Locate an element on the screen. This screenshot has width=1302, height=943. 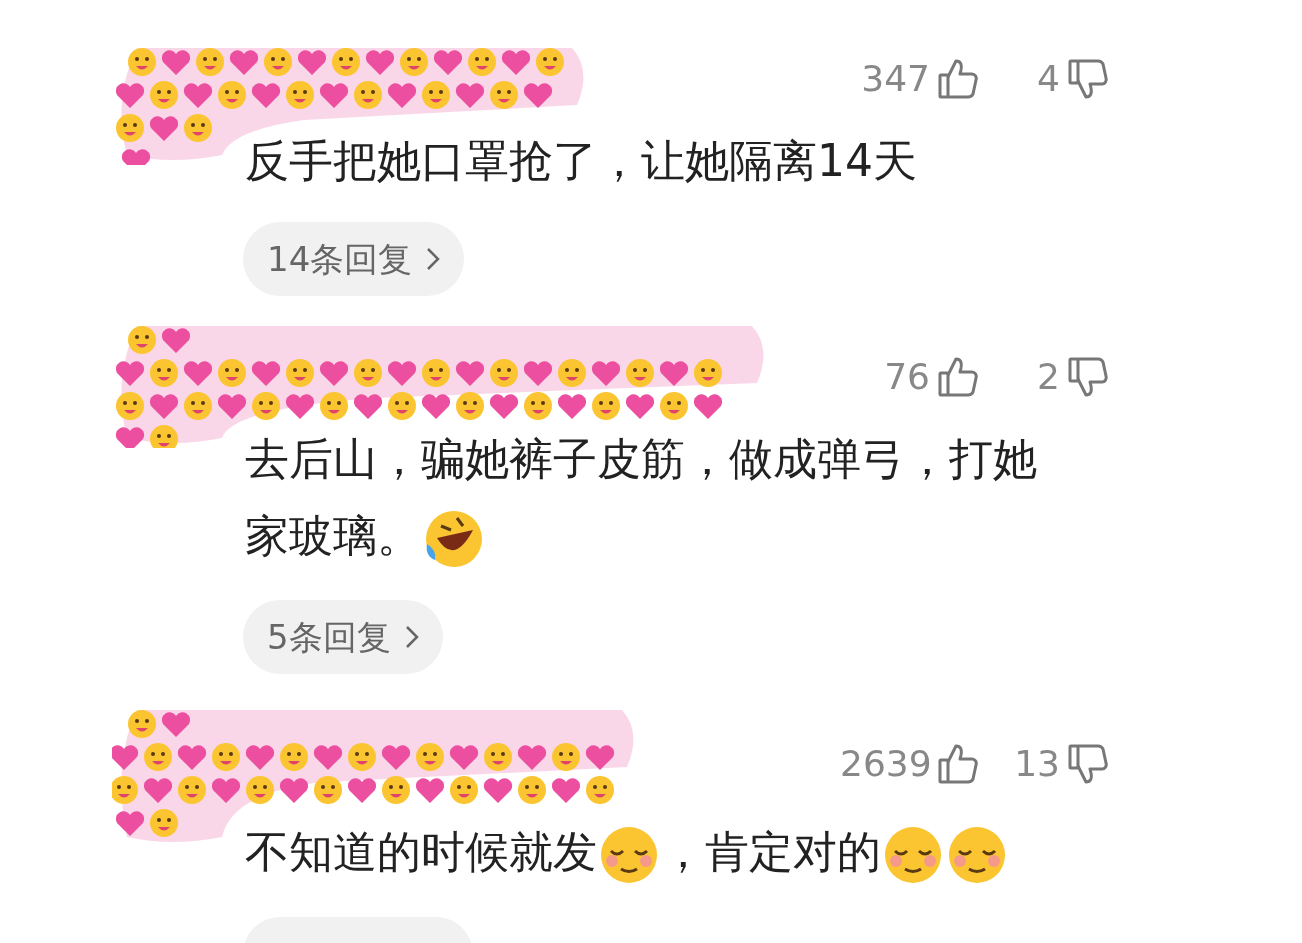
like-count: 347 is located at coordinates (895, 79).